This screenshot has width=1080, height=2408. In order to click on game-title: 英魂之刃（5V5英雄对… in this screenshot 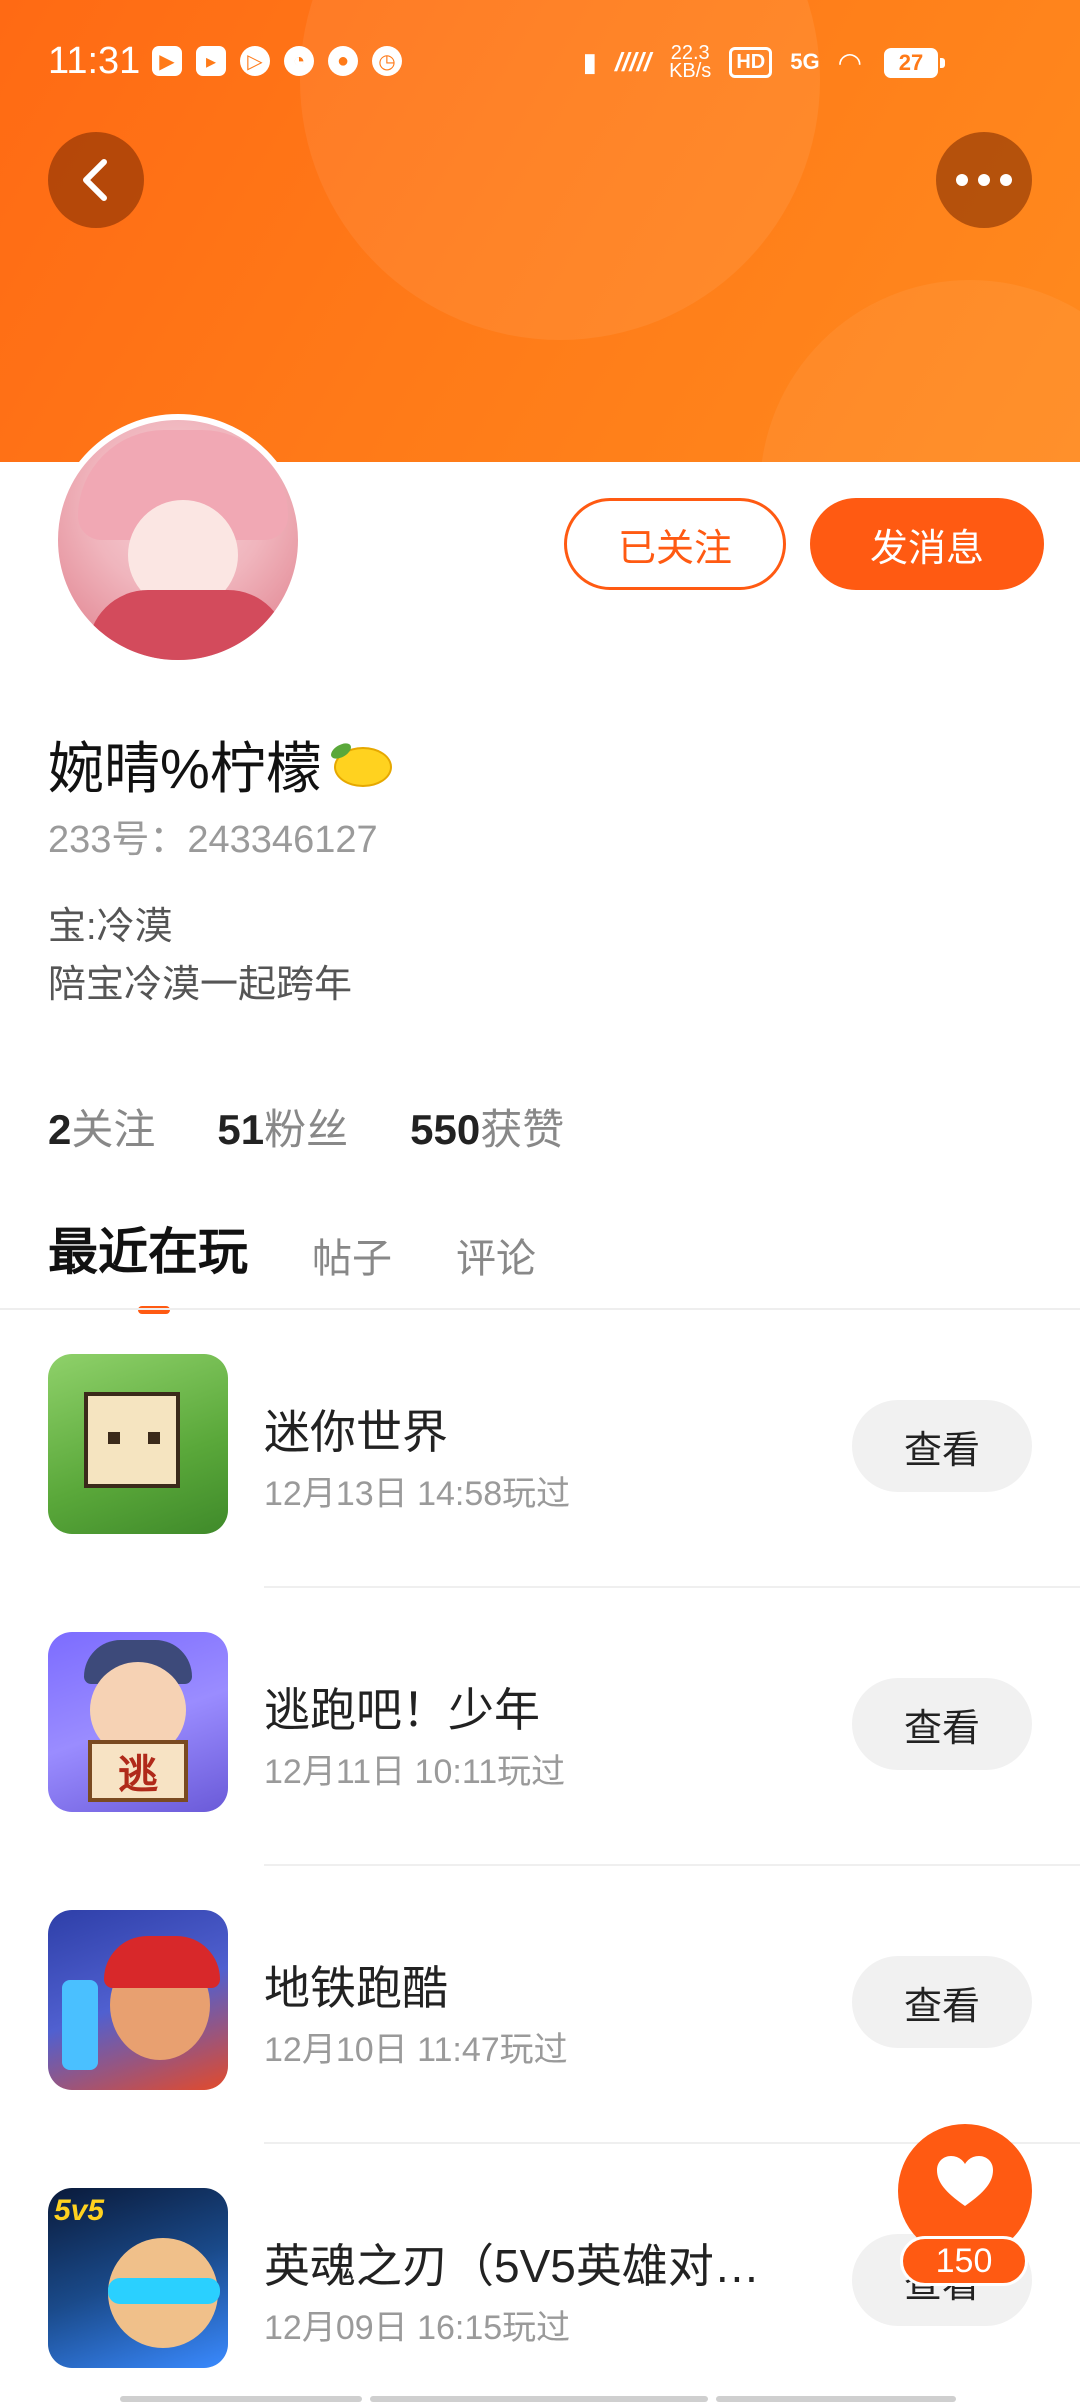, I will do `click(512, 2266)`.